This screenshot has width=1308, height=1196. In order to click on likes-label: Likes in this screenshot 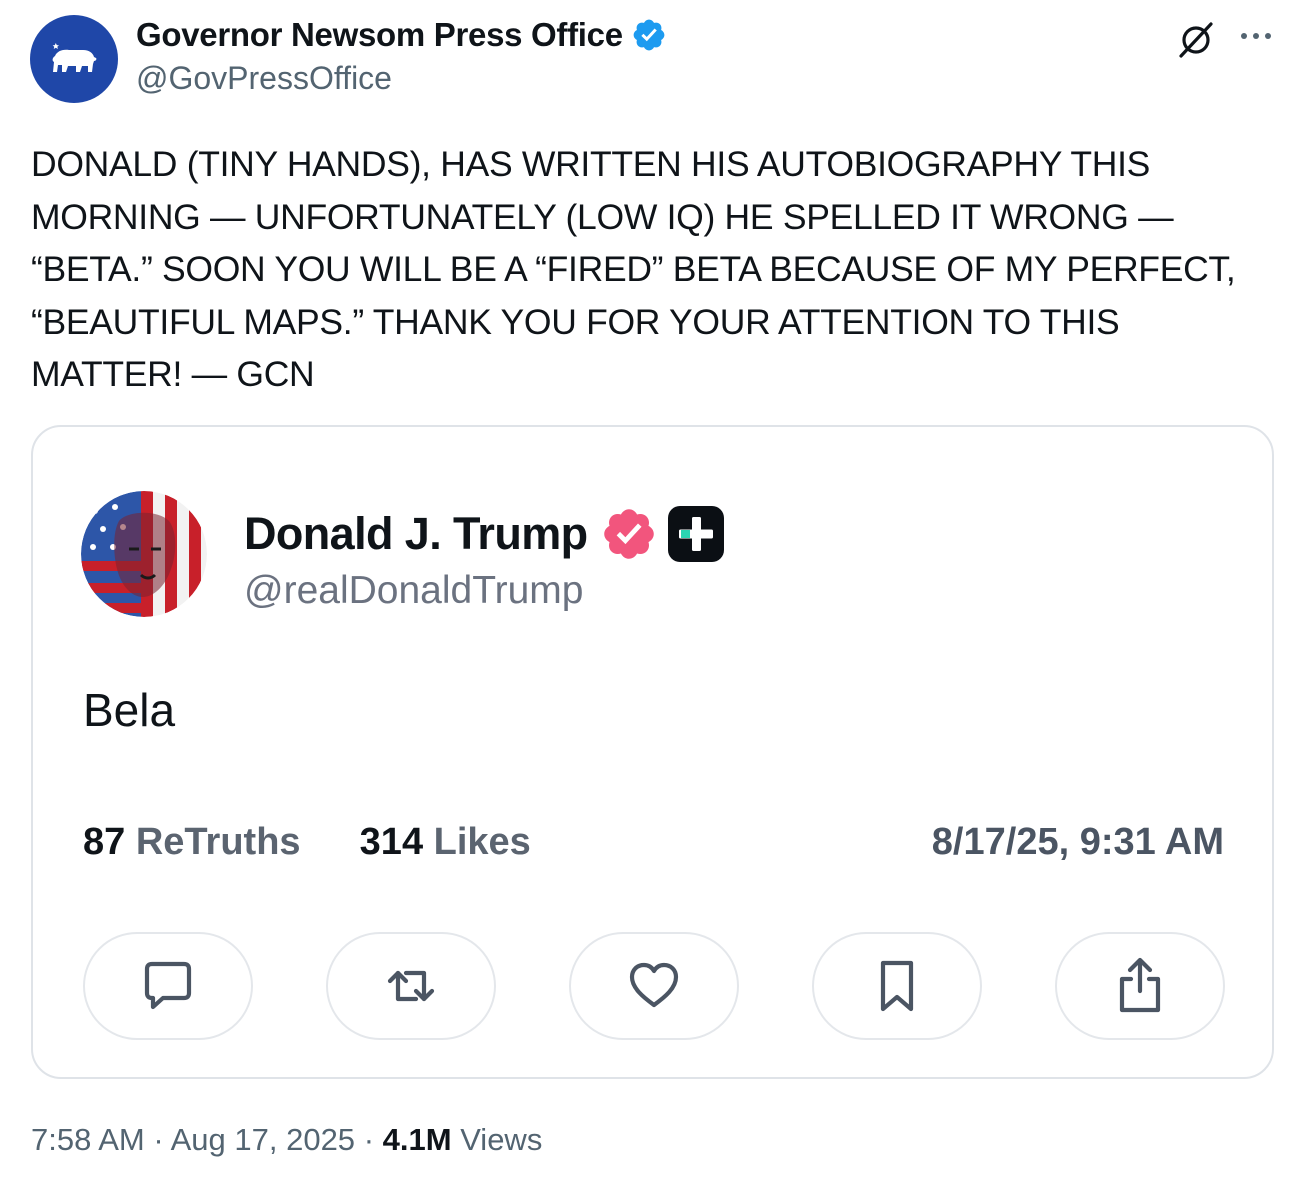, I will do `click(482, 842)`.